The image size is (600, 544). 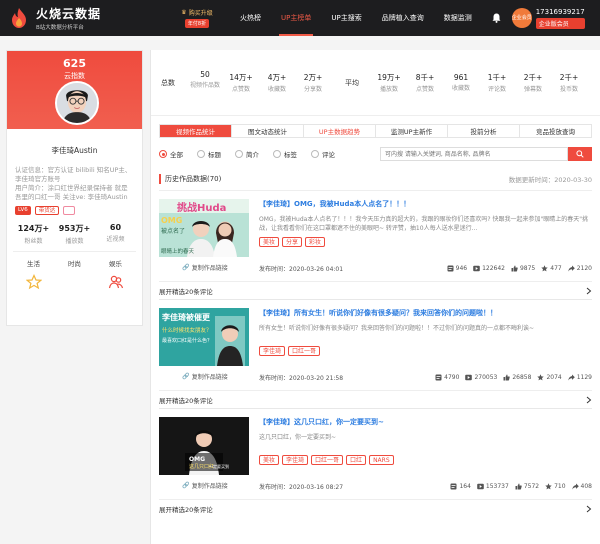 I want to click on history-header: 历史作品数据(70) 数据更新时间：2020-03-30, so click(x=375, y=182).